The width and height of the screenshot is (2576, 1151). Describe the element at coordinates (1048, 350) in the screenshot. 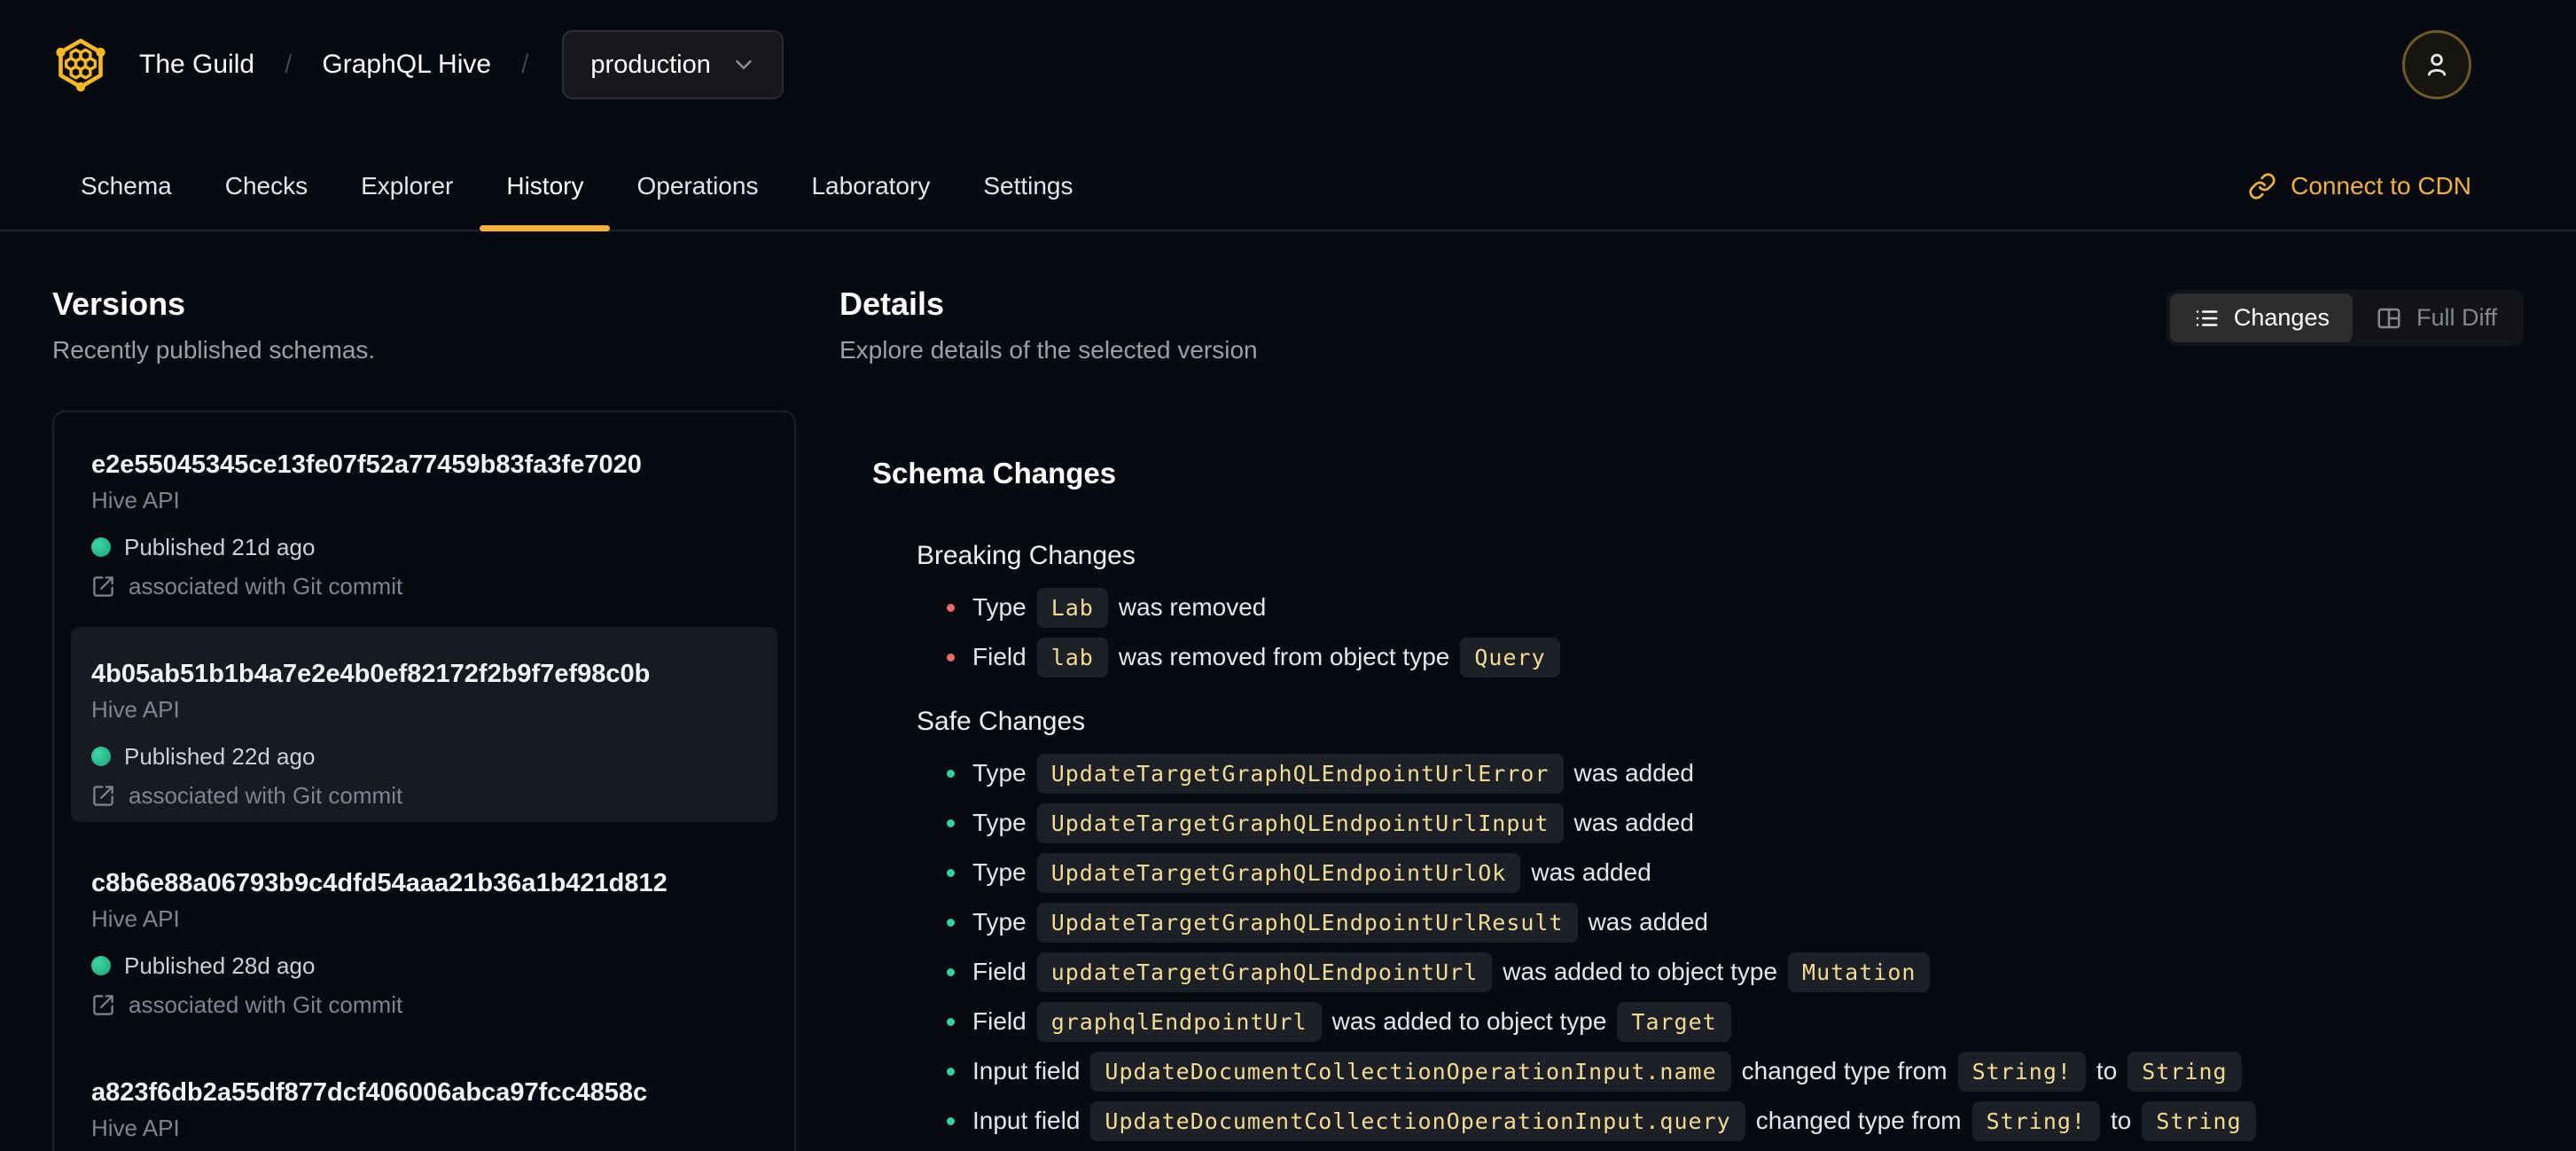

I see `details-subtitle: Explore details of the selected version` at that location.